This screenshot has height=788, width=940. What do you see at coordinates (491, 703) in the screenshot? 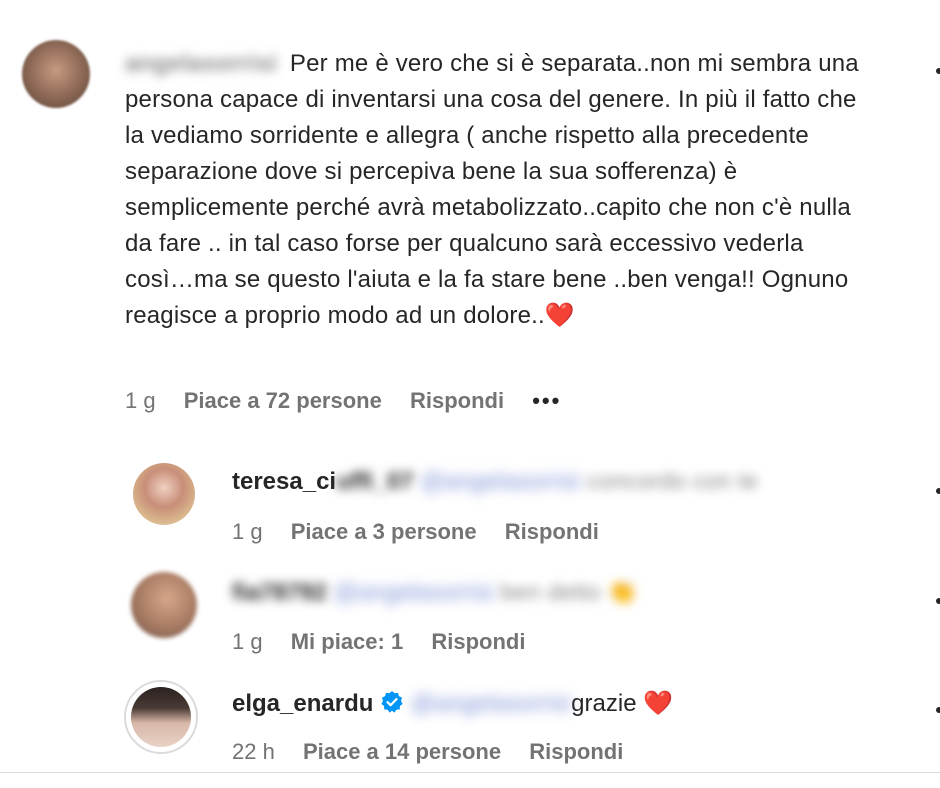
I see `reply-3-mention: @angelasorrisi` at bounding box center [491, 703].